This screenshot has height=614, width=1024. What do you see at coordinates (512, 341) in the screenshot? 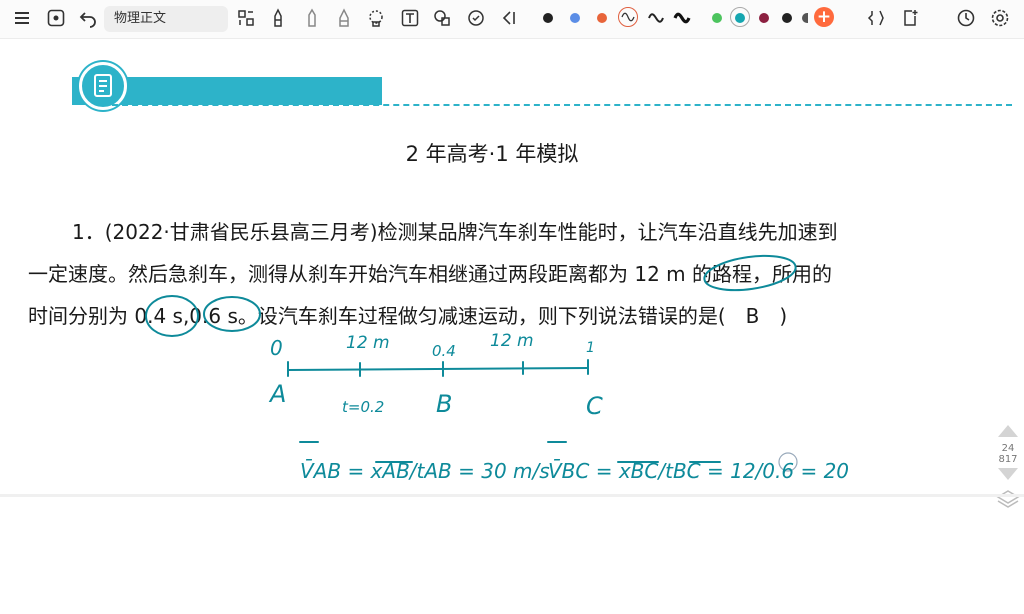
I see `label-d2: 12 m` at bounding box center [512, 341].